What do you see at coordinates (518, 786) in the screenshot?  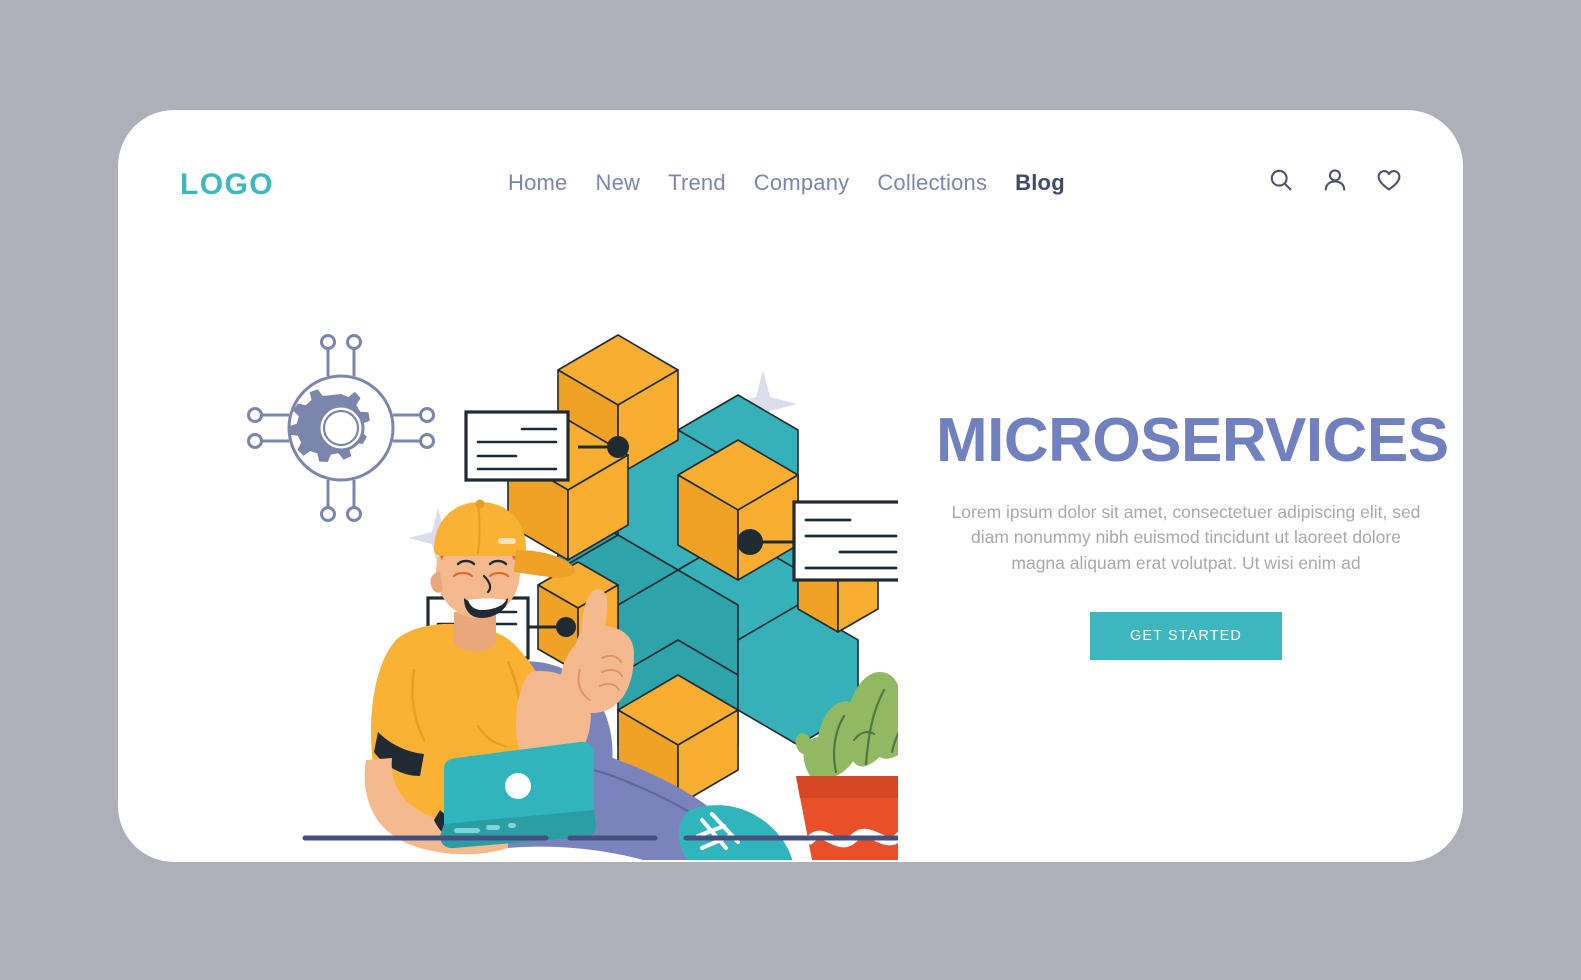 I see `laptop-logo` at bounding box center [518, 786].